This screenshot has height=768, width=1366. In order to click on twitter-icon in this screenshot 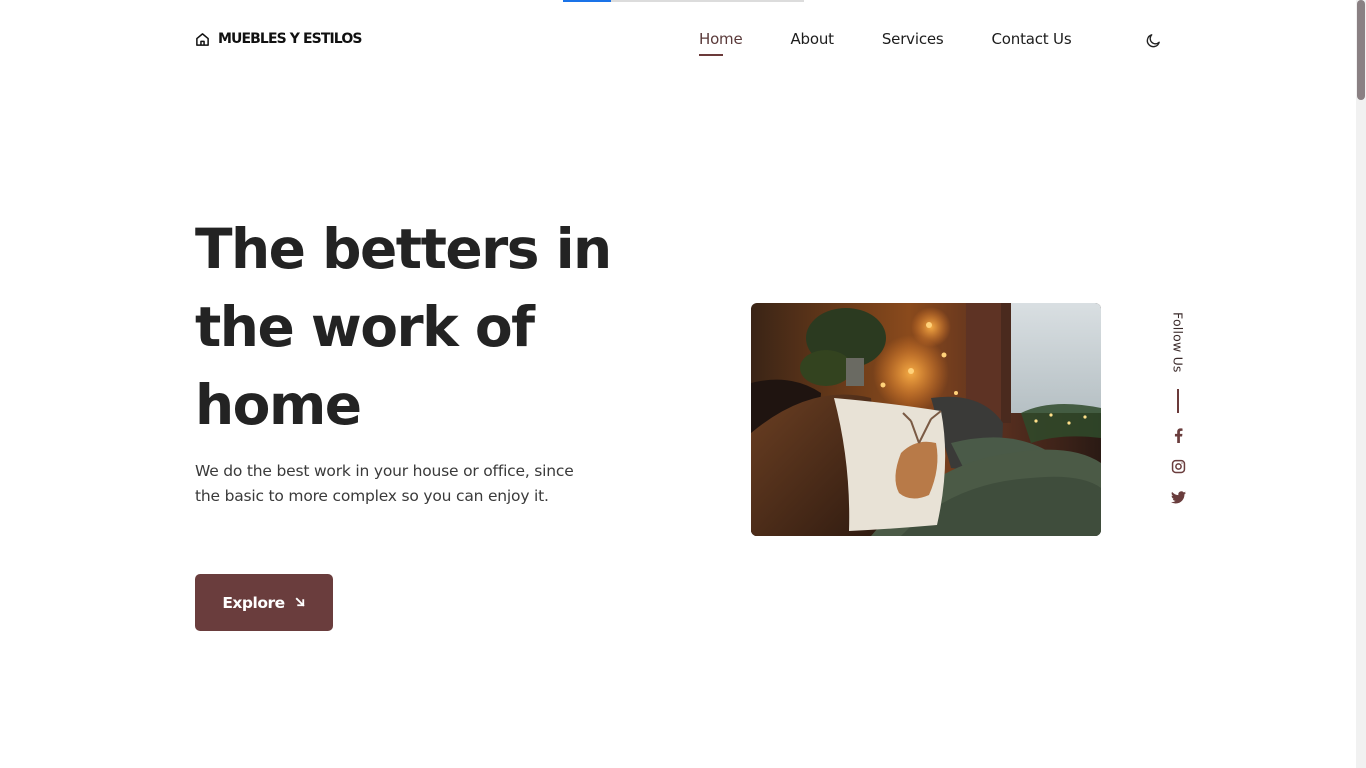, I will do `click(1178, 497)`.